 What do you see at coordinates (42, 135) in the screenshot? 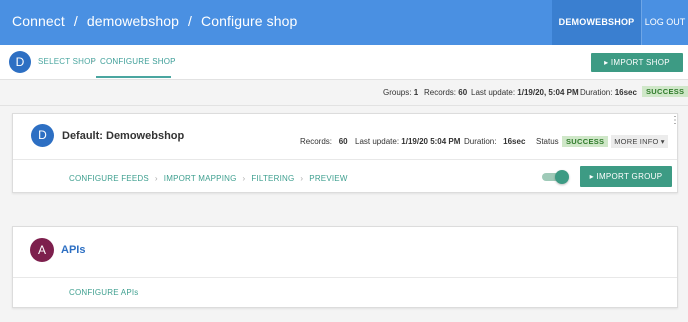
I see `group-avatar: D` at bounding box center [42, 135].